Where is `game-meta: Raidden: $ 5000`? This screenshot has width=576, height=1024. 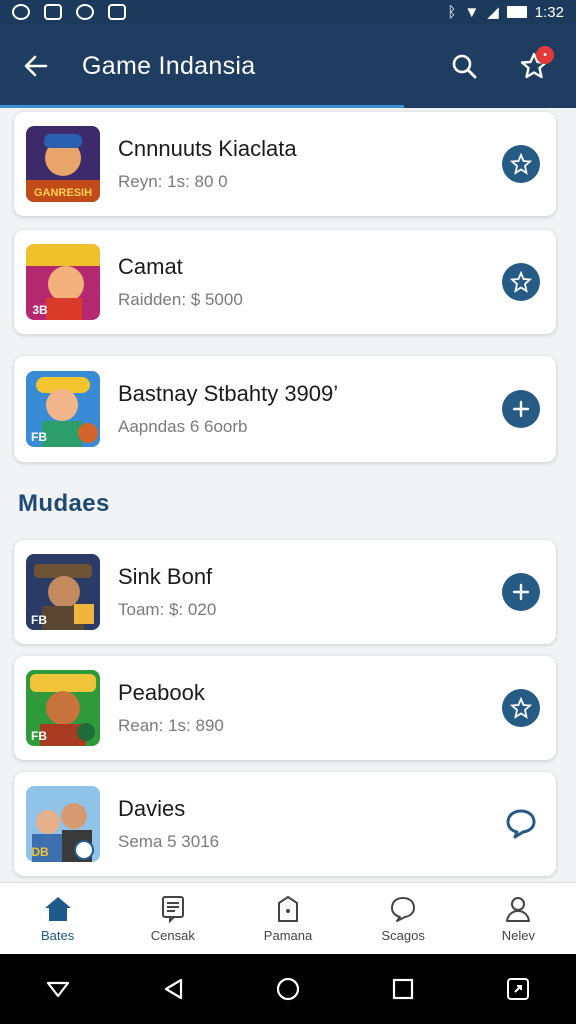
game-meta: Raidden: $ 5000 is located at coordinates (180, 299).